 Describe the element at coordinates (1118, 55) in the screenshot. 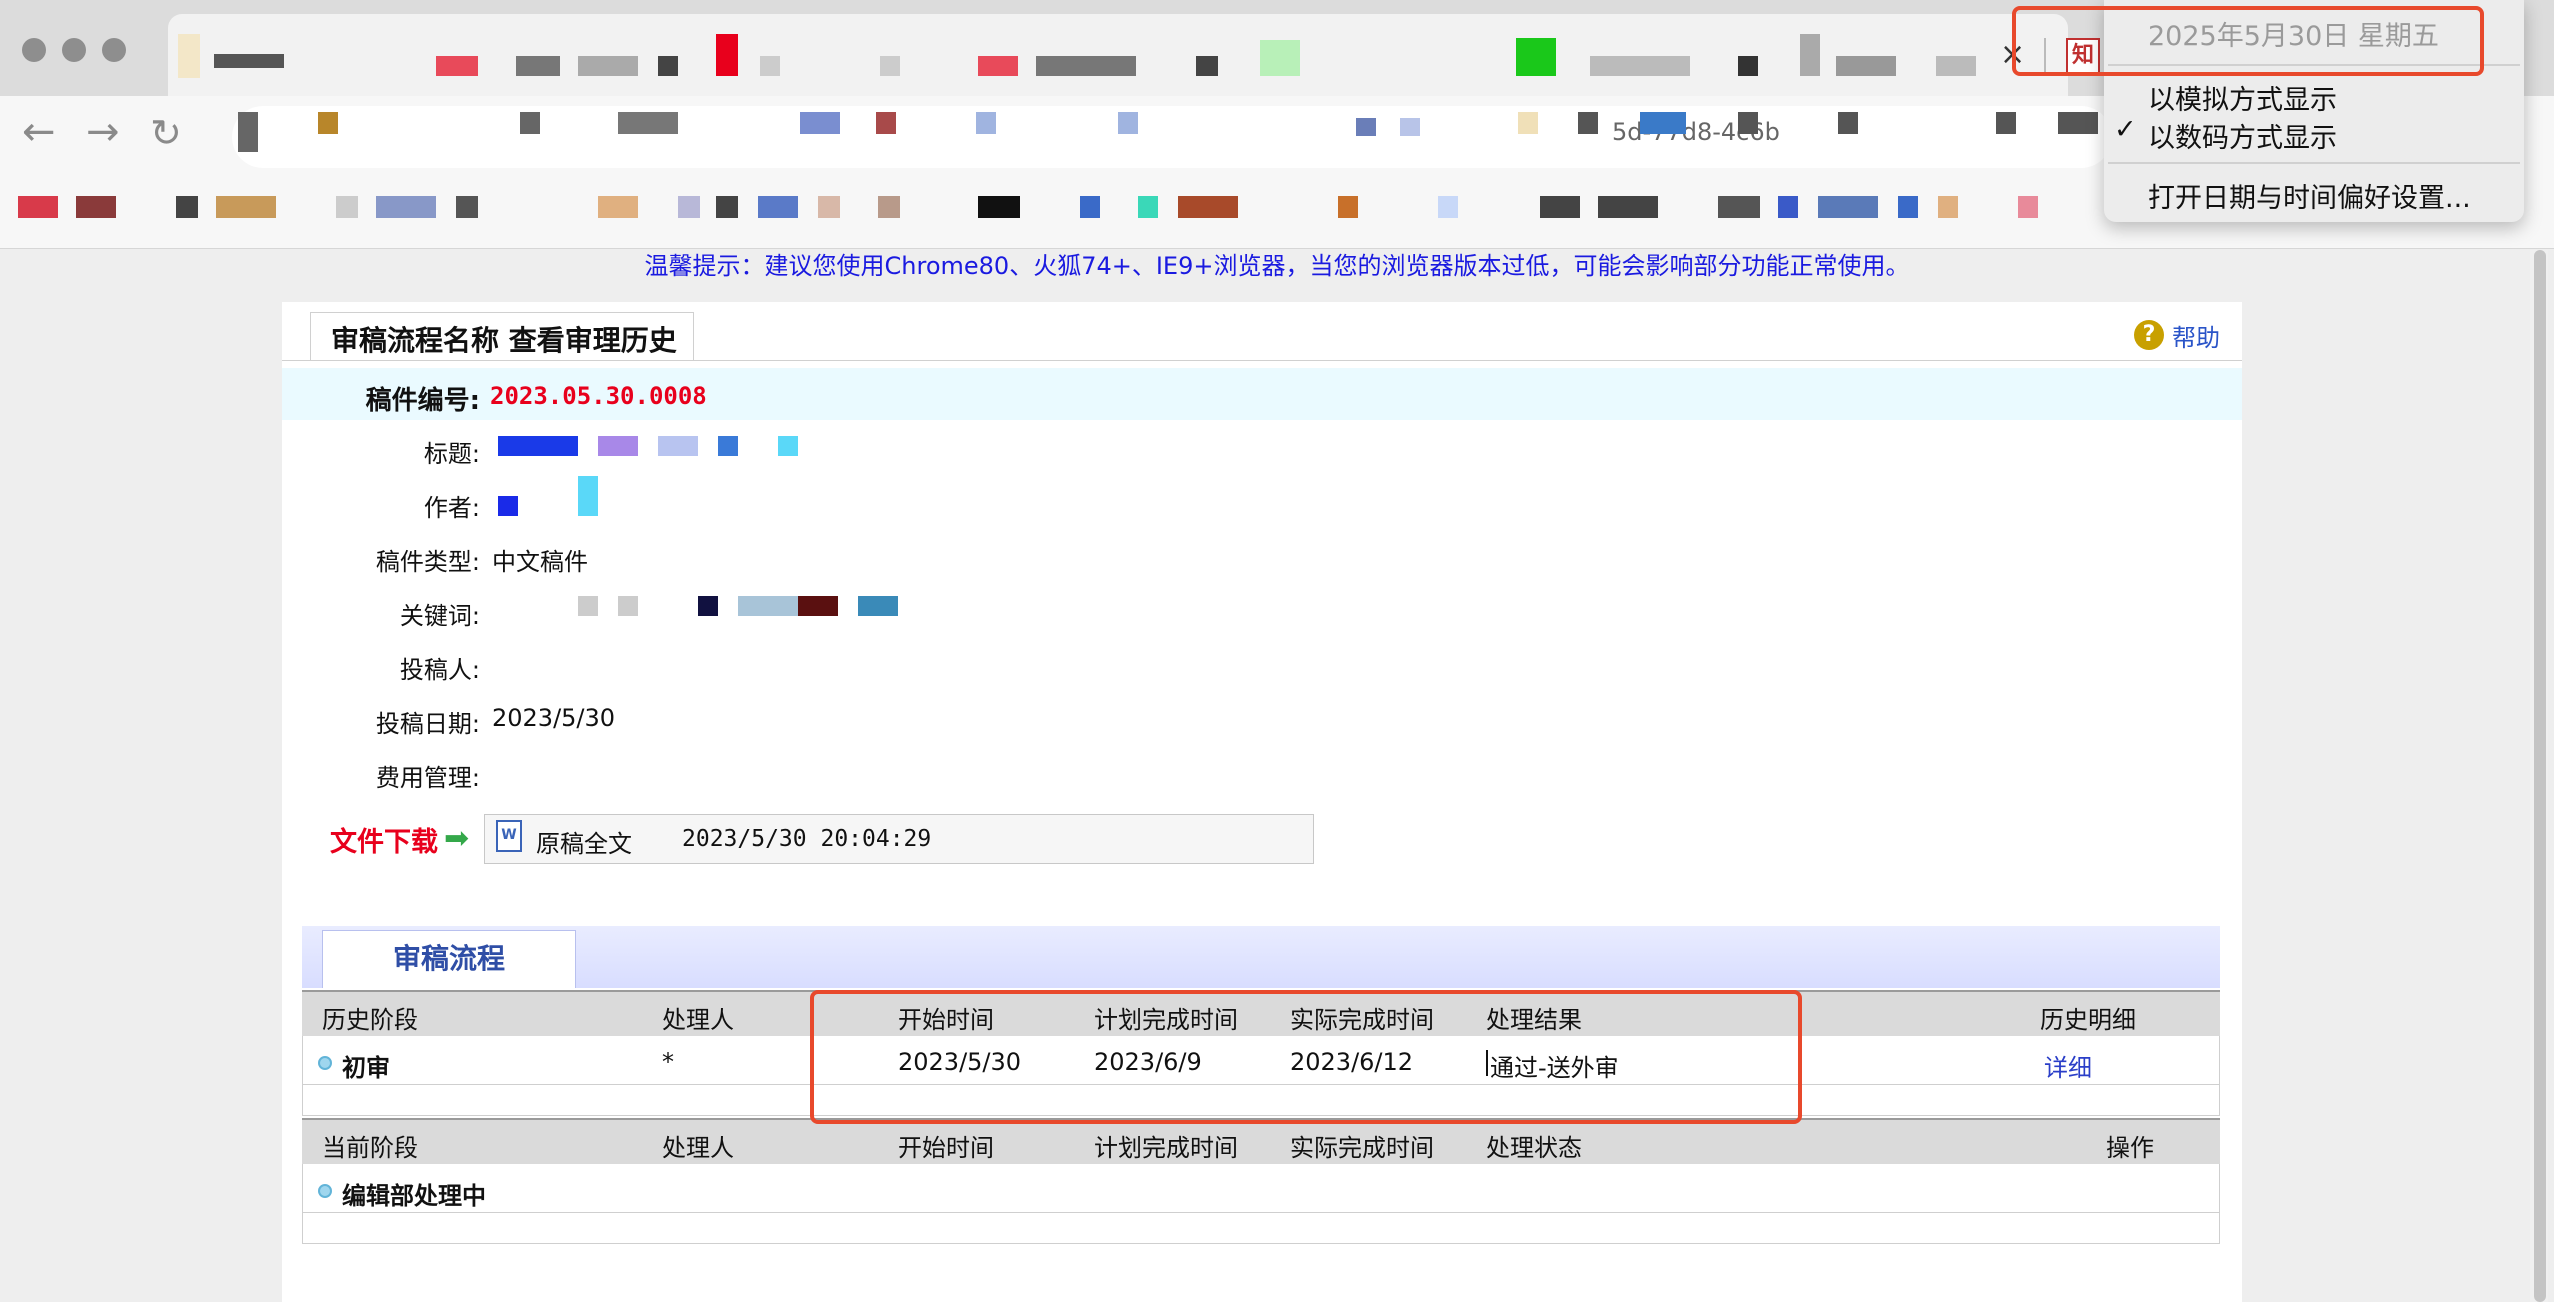

I see `active-browser-tab` at that location.